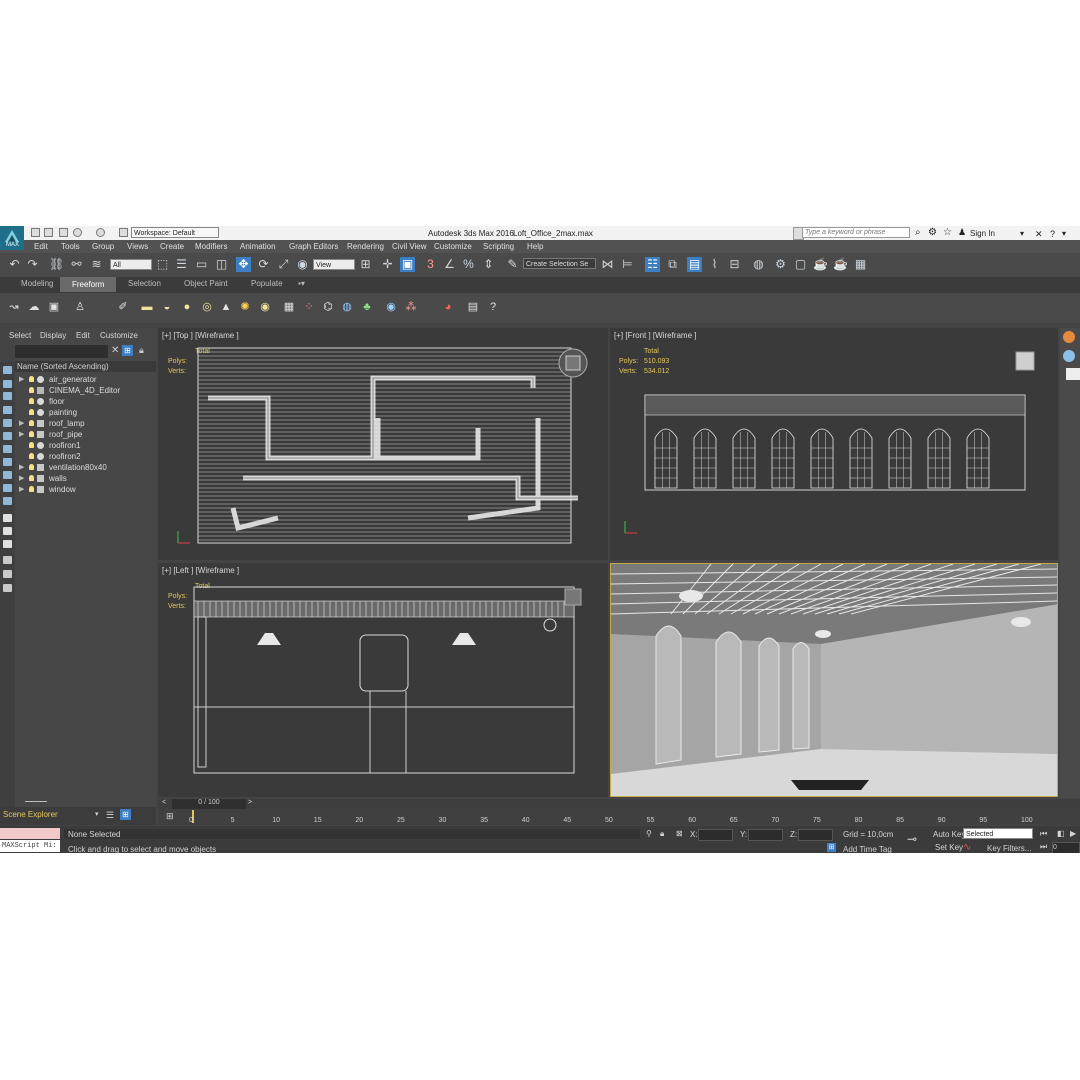 Image resolution: width=1080 pixels, height=1080 pixels. I want to click on explorer-mode-icon: ⊞, so click(125, 814).